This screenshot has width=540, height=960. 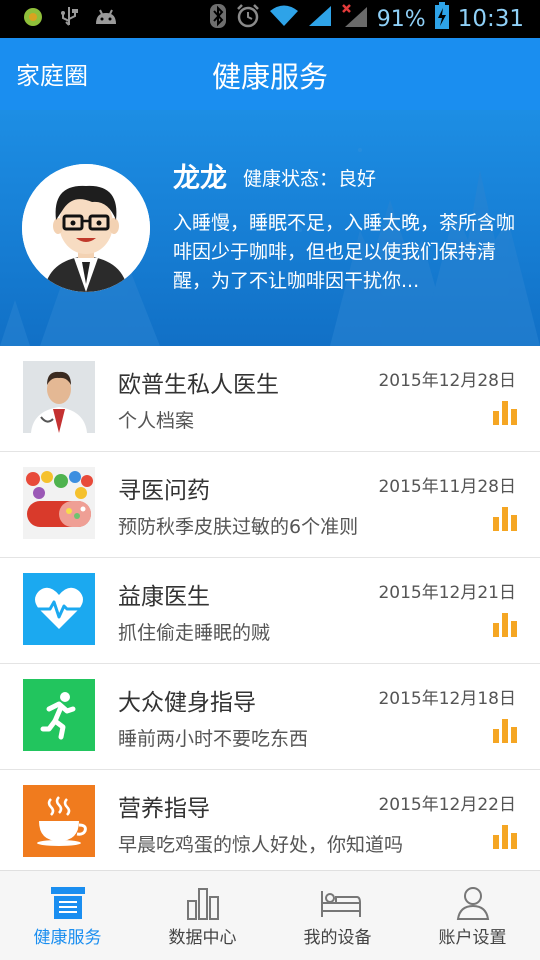 I want to click on clock-time: 10:31, so click(x=490, y=19).